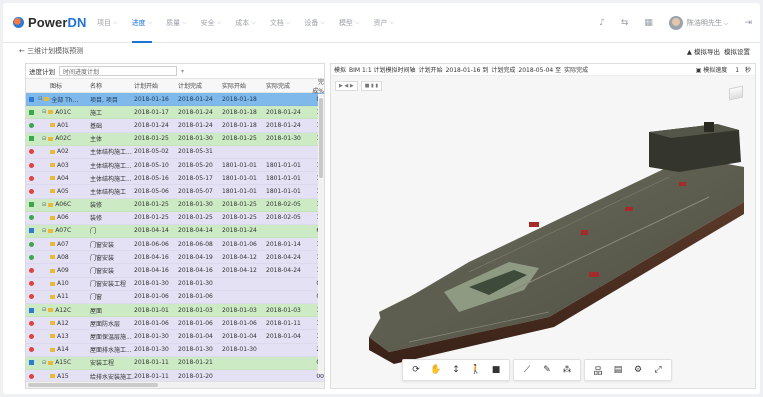 The height and width of the screenshot is (397, 763). What do you see at coordinates (63, 310) in the screenshot?
I see `tree-cell: ⊟ A12C` at bounding box center [63, 310].